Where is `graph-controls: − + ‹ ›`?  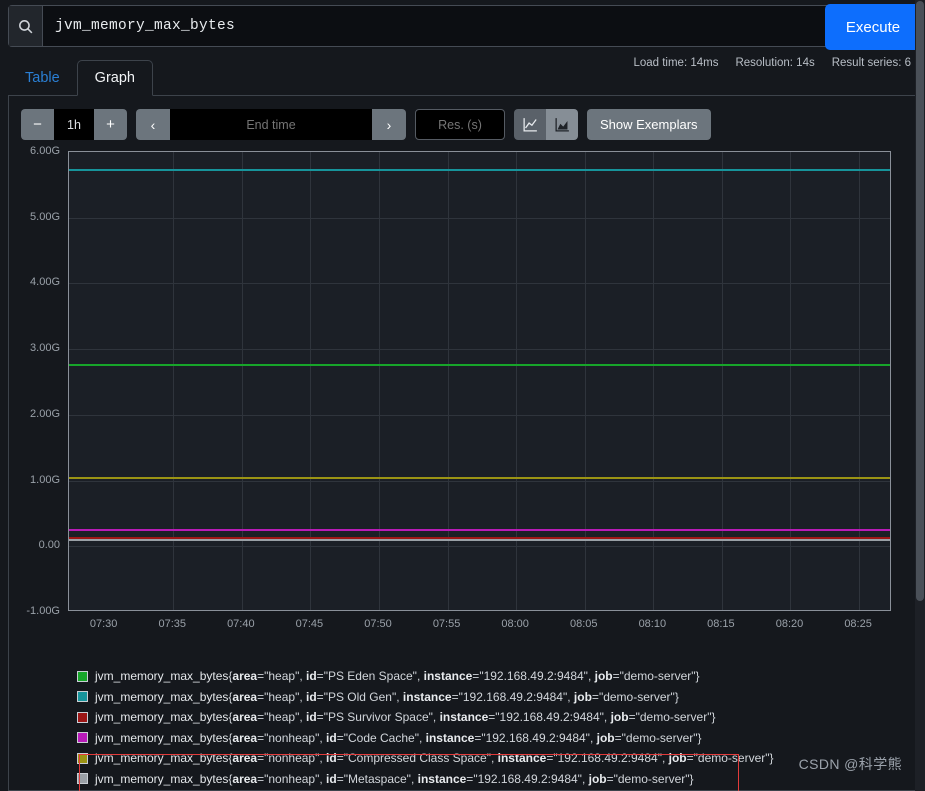 graph-controls: − + ‹ › is located at coordinates (366, 124).